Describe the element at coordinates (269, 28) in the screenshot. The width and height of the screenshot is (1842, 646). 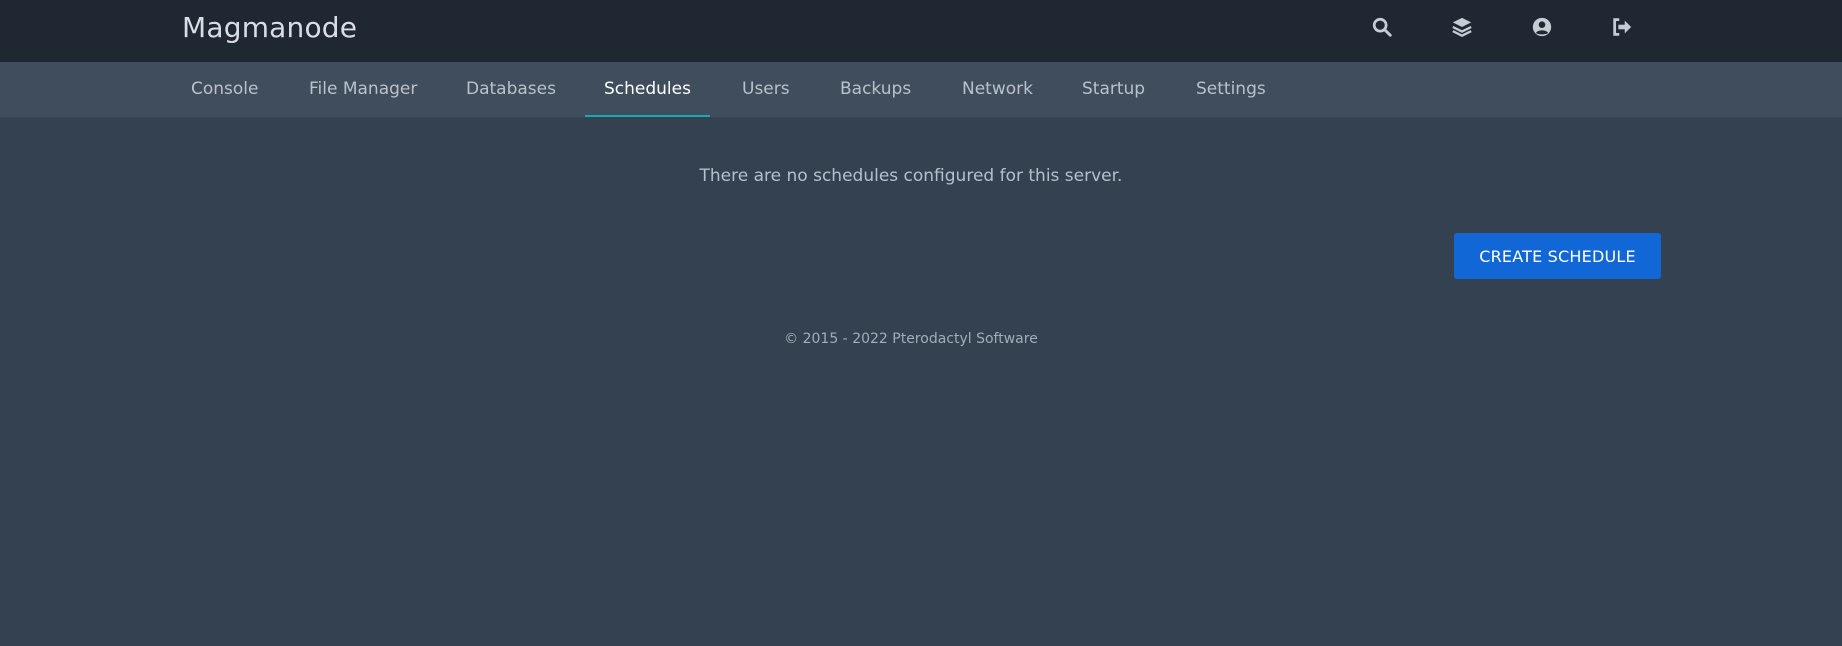
I see `brand-title: Magmanode` at that location.